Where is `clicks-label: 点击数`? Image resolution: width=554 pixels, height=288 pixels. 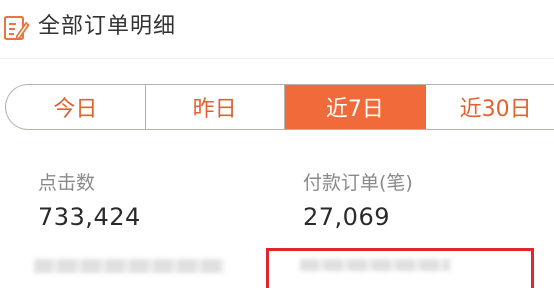 clicks-label: 点击数 is located at coordinates (67, 183).